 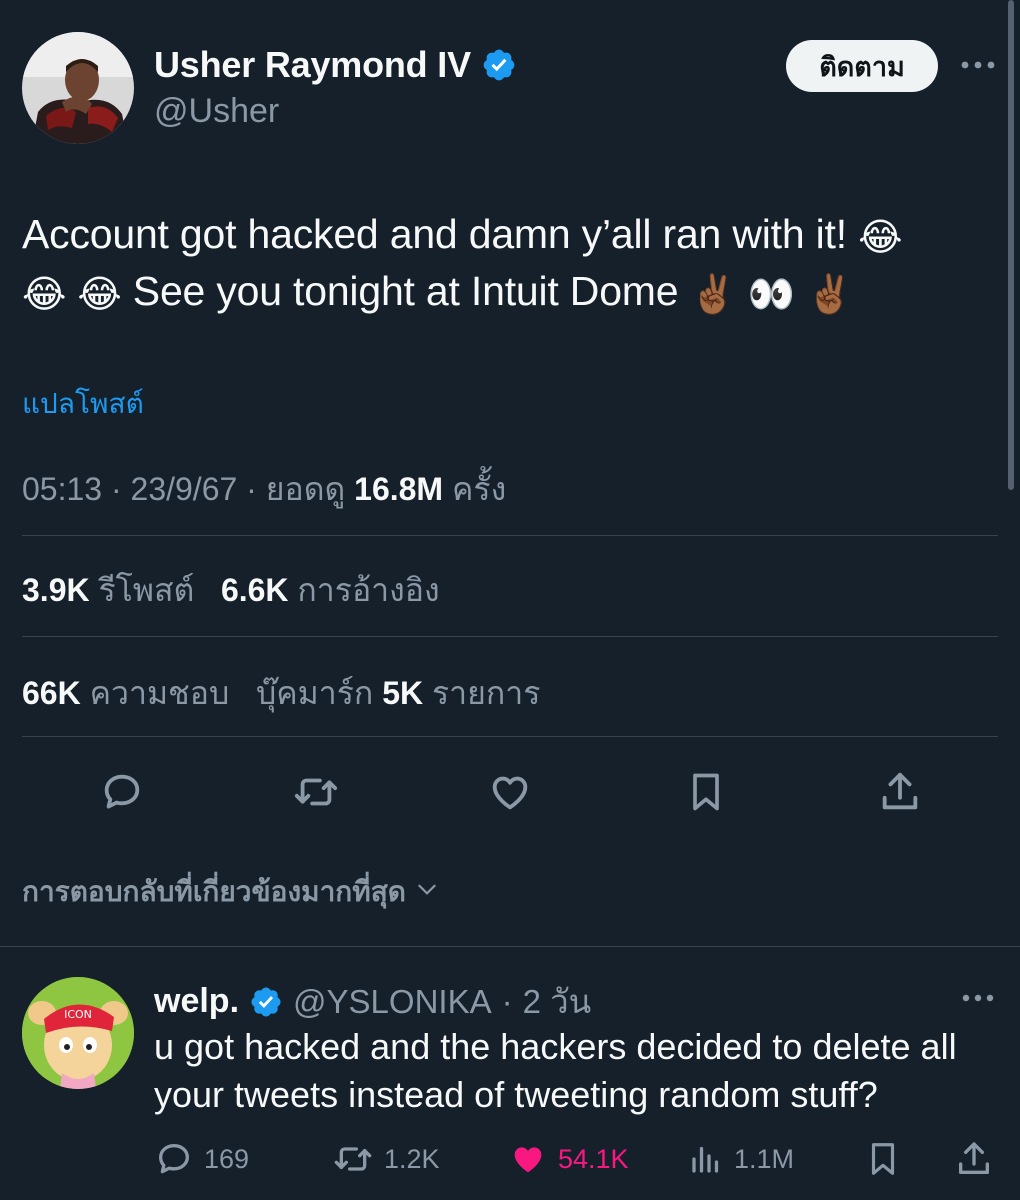 What do you see at coordinates (557, 1001) in the screenshot?
I see `reply-age: 2 วัน` at bounding box center [557, 1001].